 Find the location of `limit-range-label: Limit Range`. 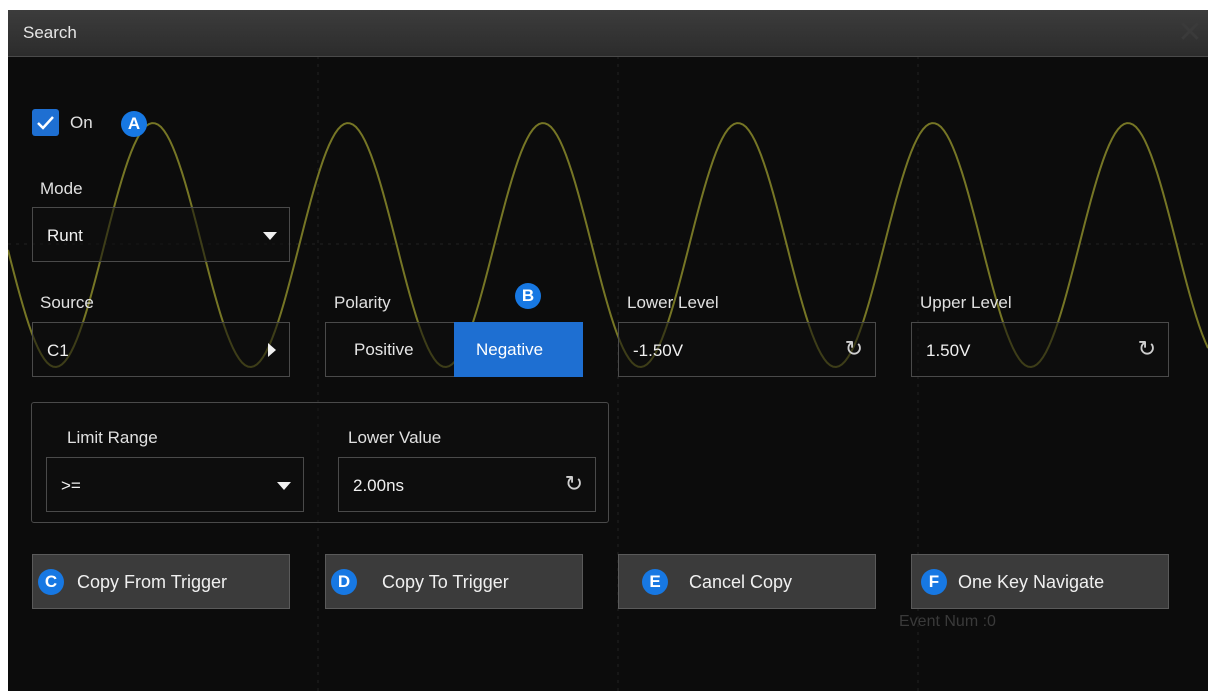

limit-range-label: Limit Range is located at coordinates (112, 437).